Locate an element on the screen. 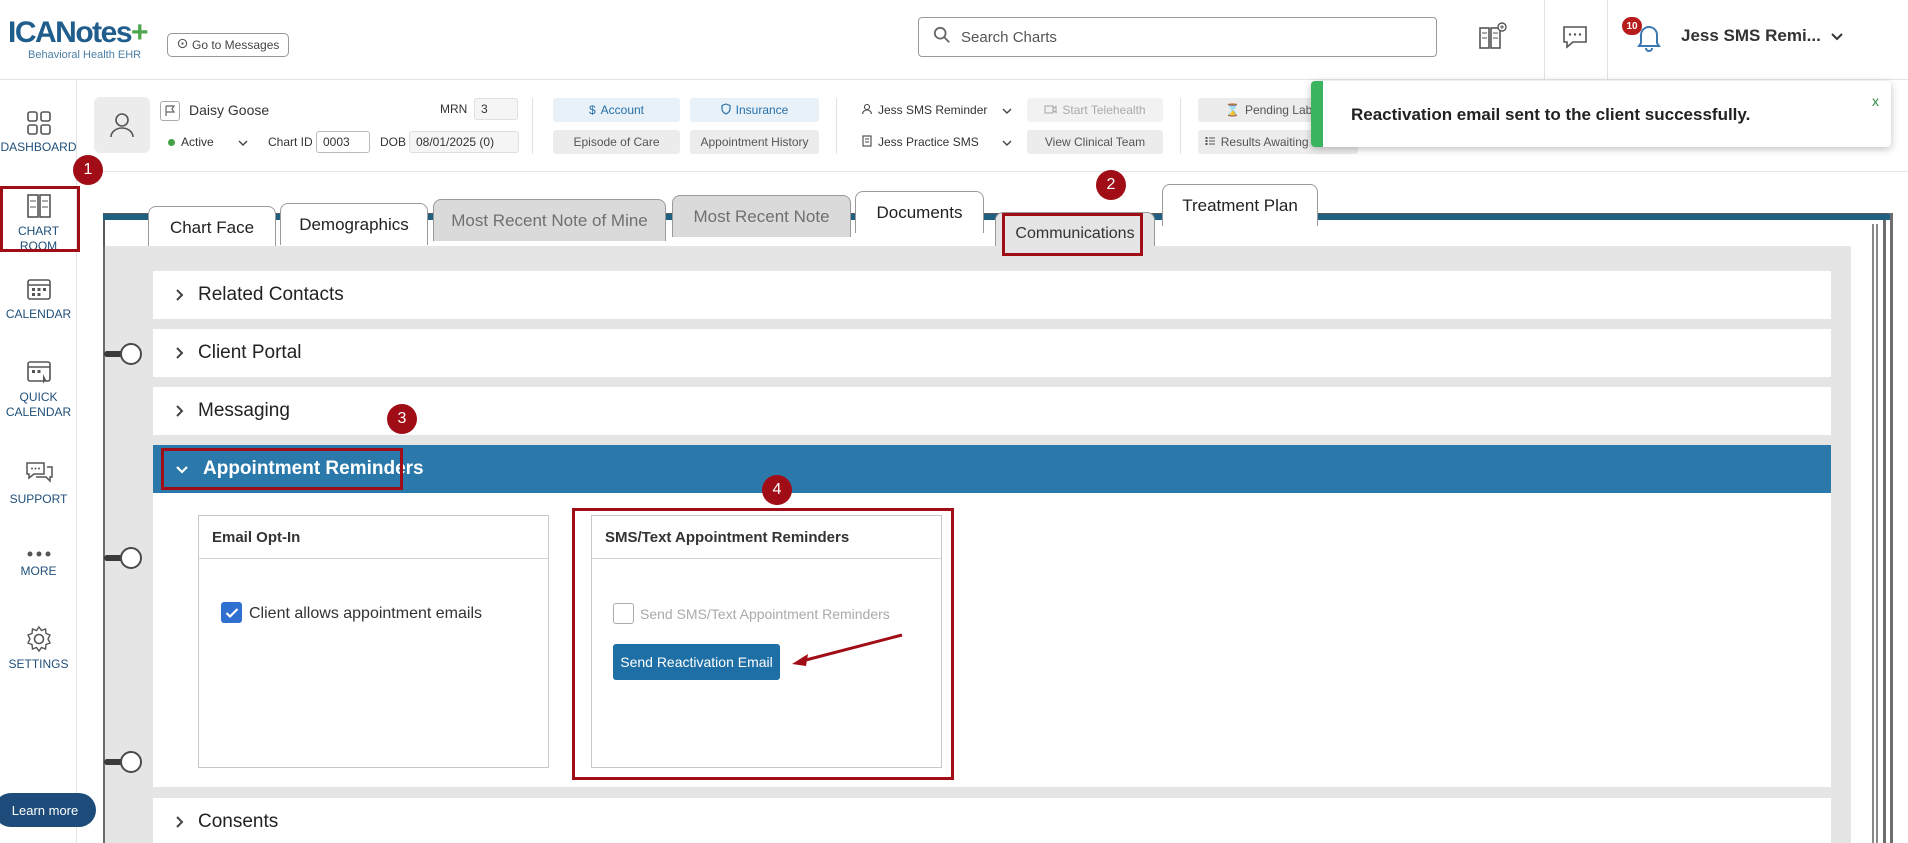 This screenshot has height=843, width=1908. sidebar-item-label: DASHBOARD is located at coordinates (38, 147).